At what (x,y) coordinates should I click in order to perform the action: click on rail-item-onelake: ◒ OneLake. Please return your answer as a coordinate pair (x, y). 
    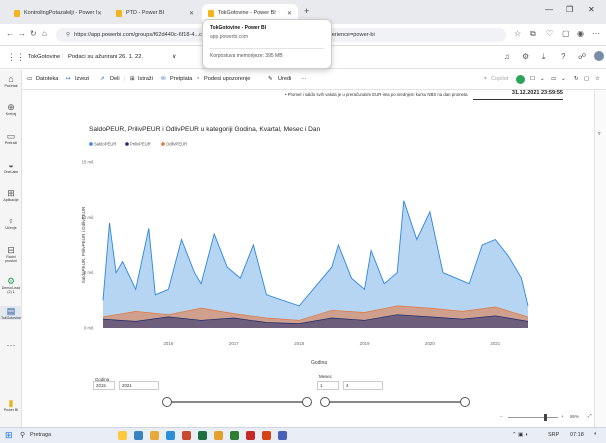
    Looking at the image, I should click on (11, 167).